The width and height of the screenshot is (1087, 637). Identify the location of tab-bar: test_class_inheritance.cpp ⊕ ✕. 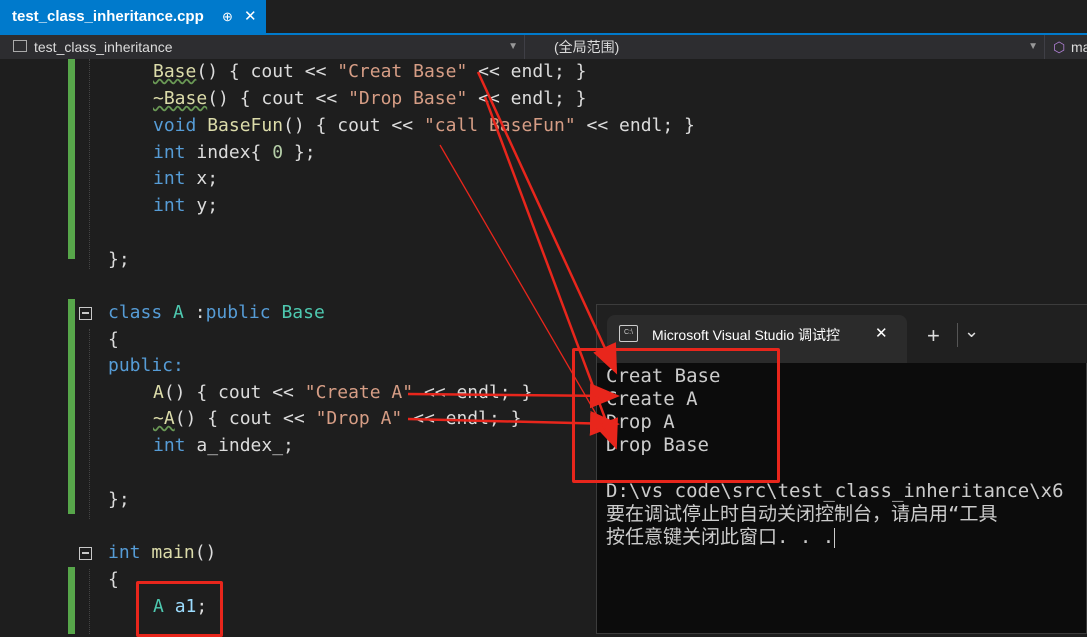
(543, 17).